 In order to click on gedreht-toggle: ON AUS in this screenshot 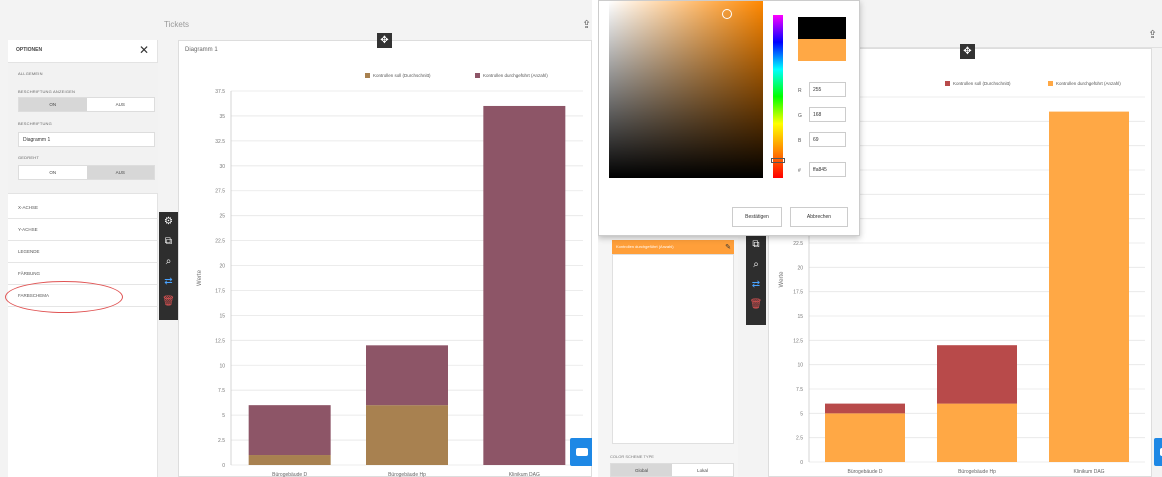, I will do `click(86, 172)`.